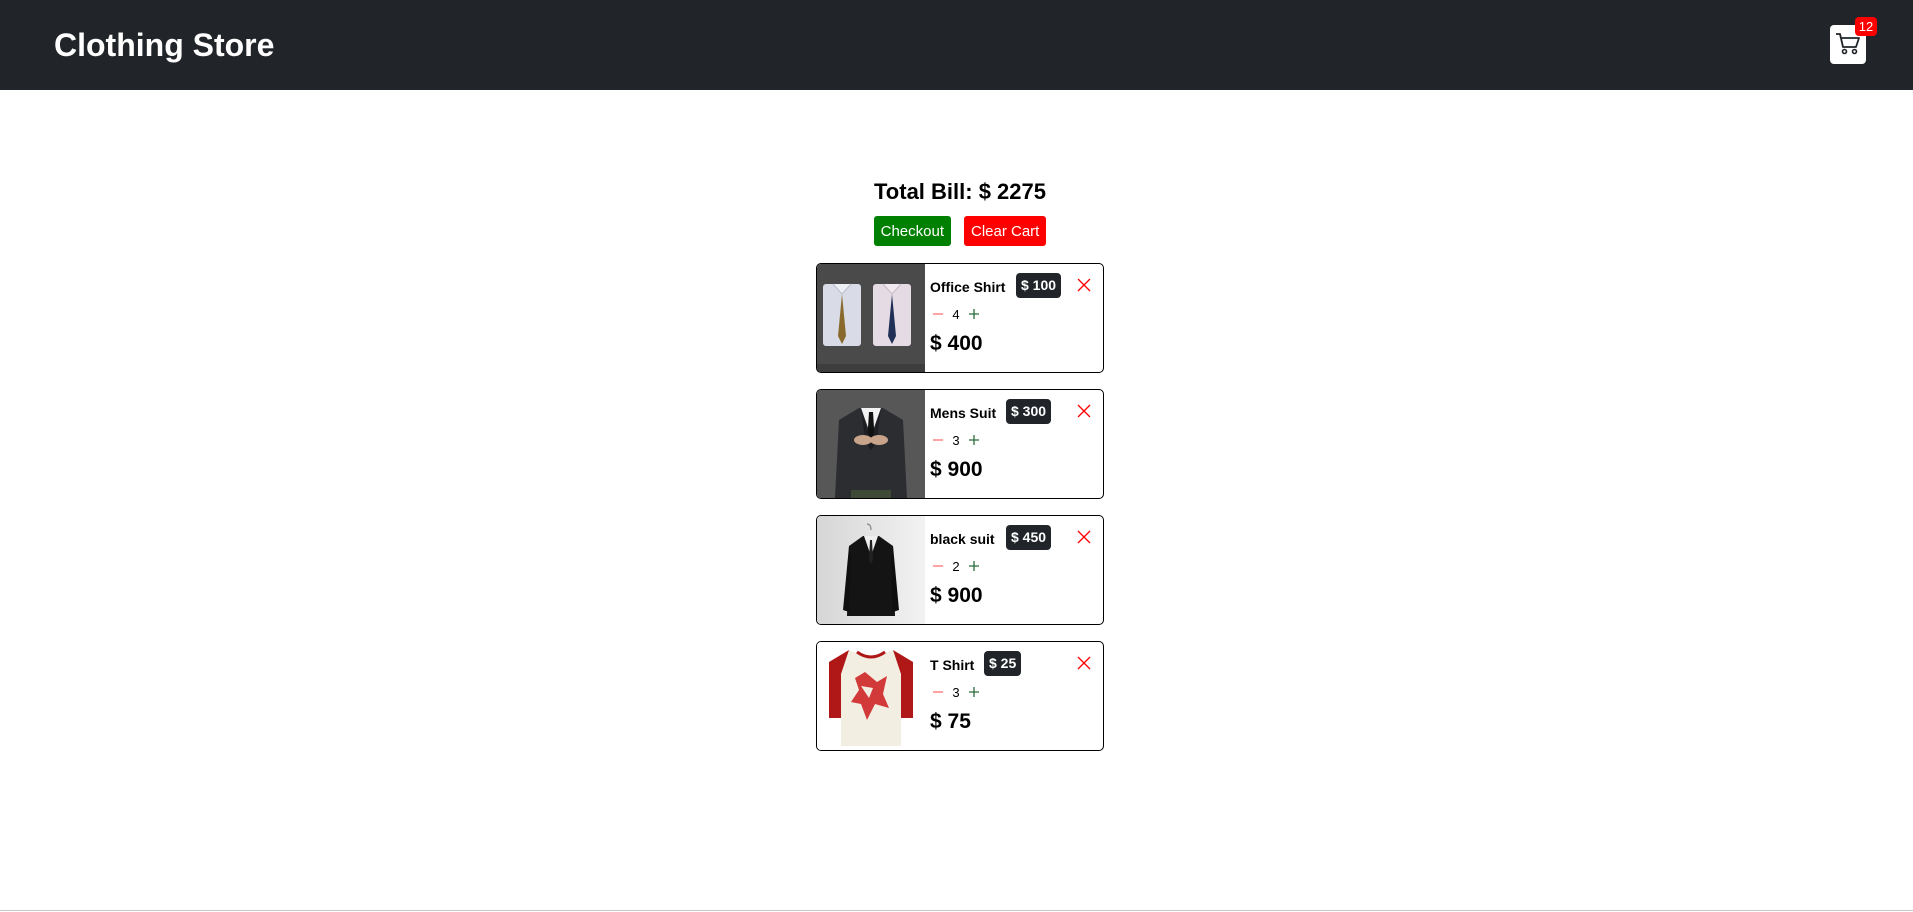 The image size is (1913, 912). What do you see at coordinates (871, 696) in the screenshot?
I see `t-shirt-image` at bounding box center [871, 696].